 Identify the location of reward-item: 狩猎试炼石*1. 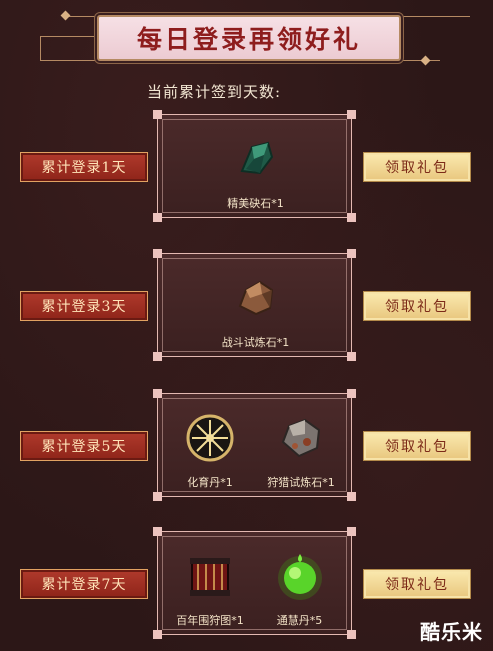
(301, 451).